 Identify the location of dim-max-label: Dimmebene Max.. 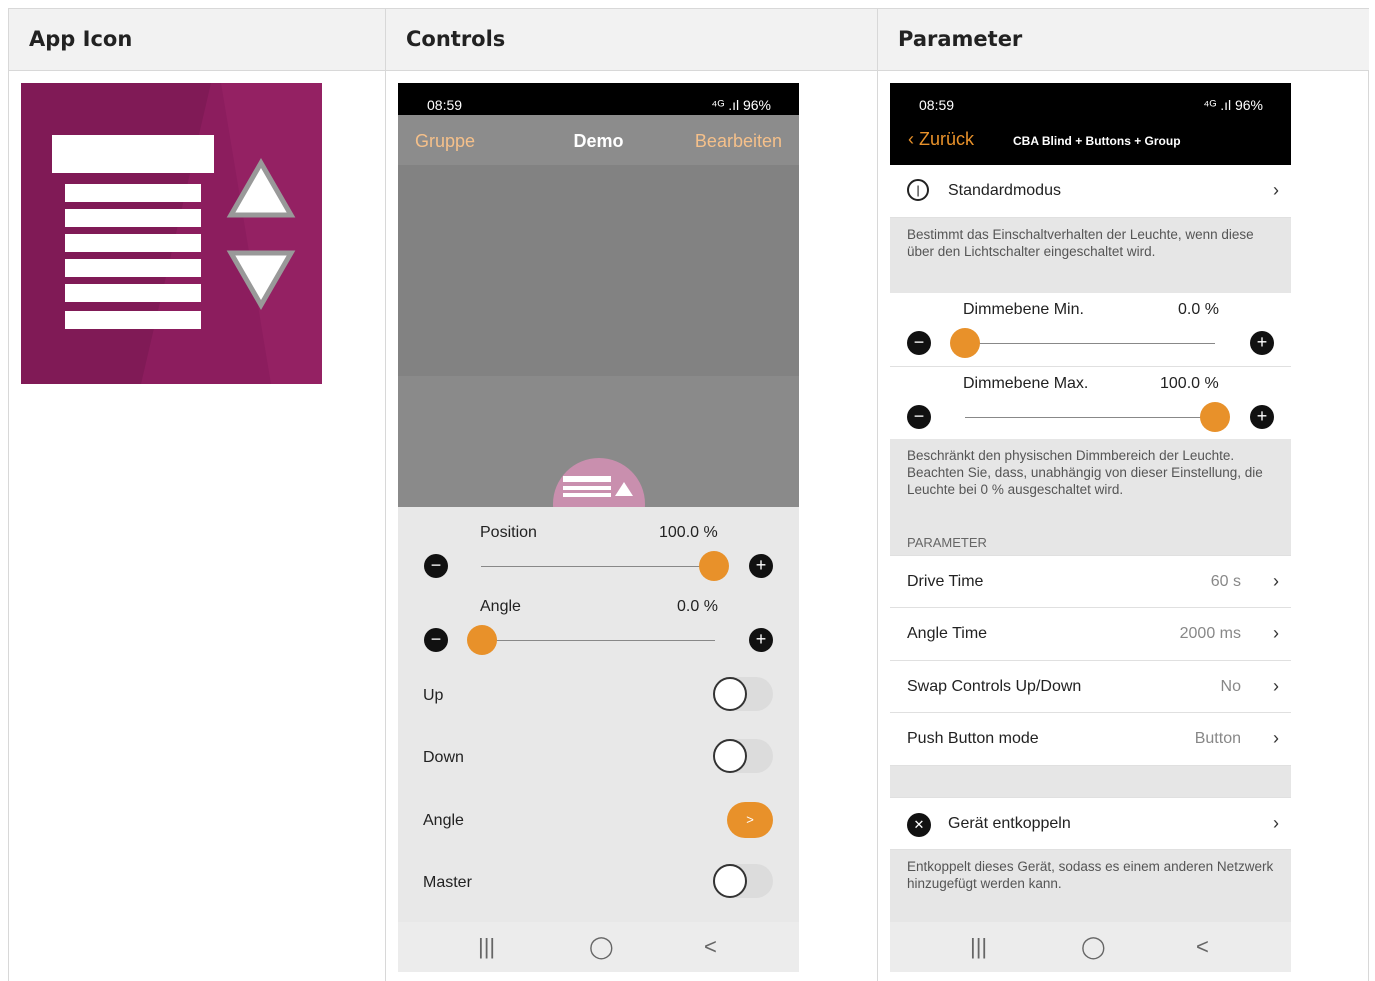
(1026, 383).